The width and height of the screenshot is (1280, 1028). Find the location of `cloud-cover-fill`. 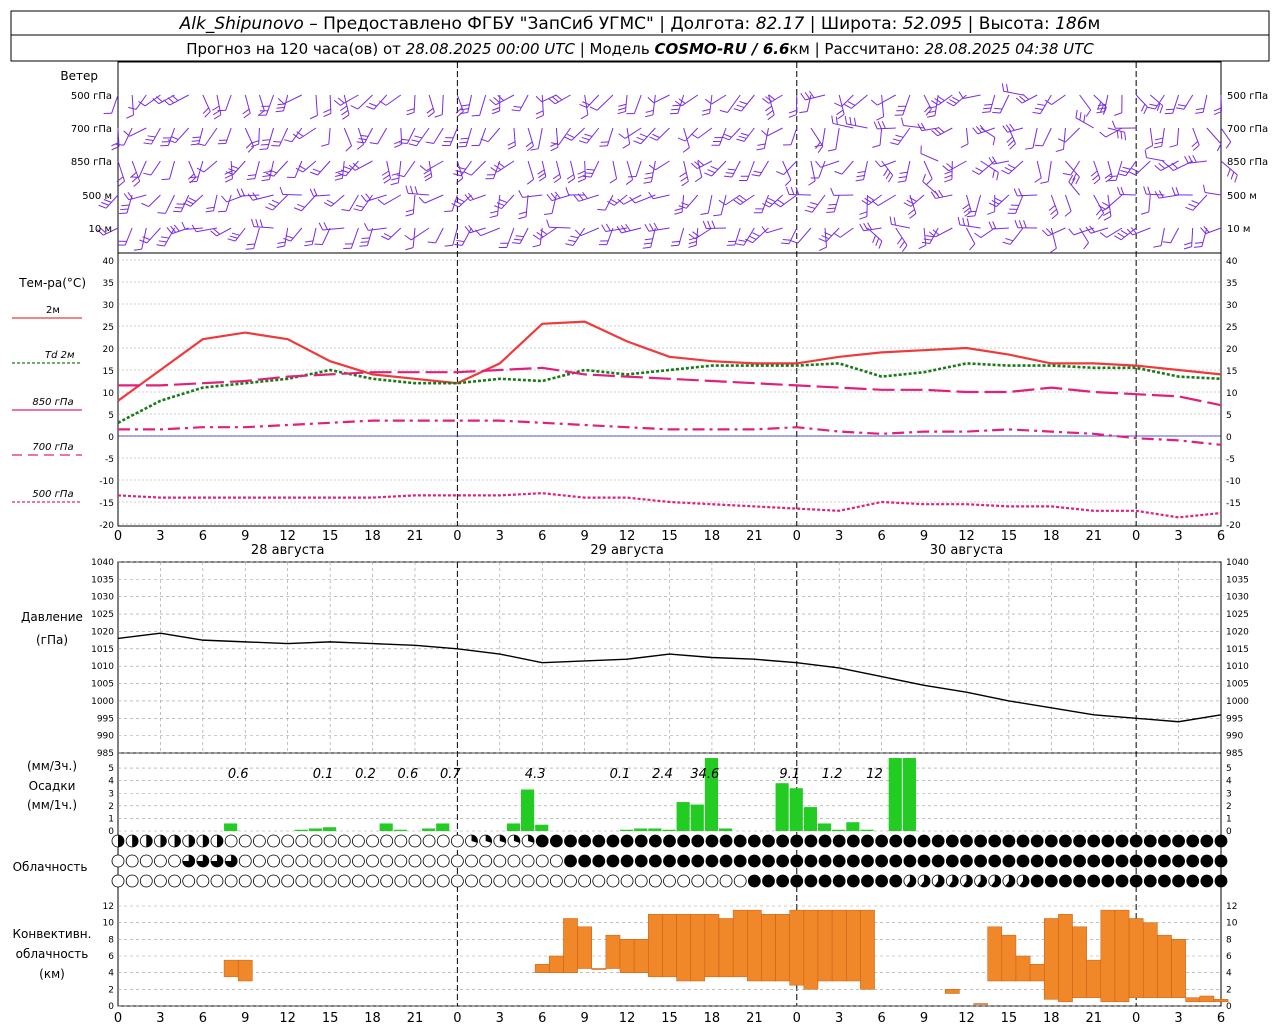

cloud-cover-fill is located at coordinates (135, 841).